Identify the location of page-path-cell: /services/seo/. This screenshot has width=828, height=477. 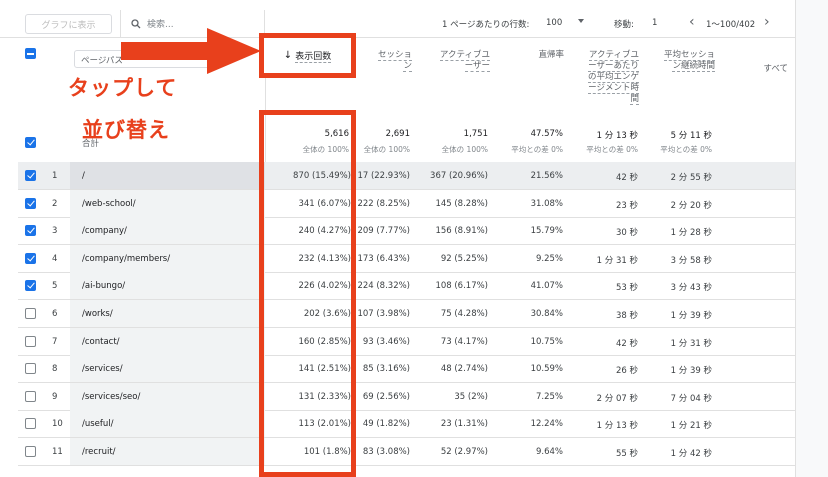
(111, 396).